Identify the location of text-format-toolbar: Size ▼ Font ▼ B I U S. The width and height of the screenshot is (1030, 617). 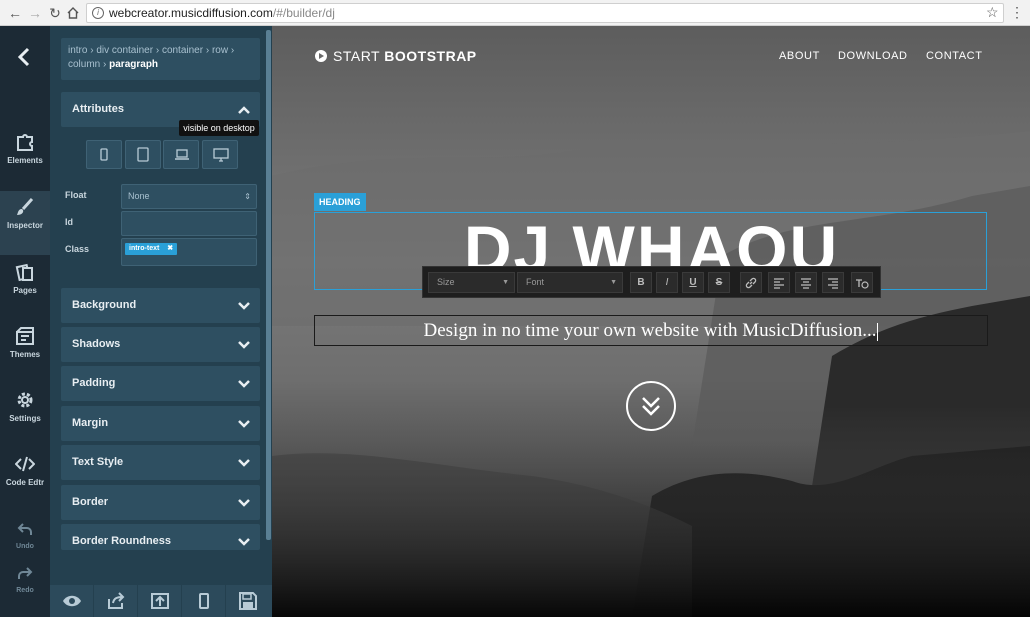
(651, 282).